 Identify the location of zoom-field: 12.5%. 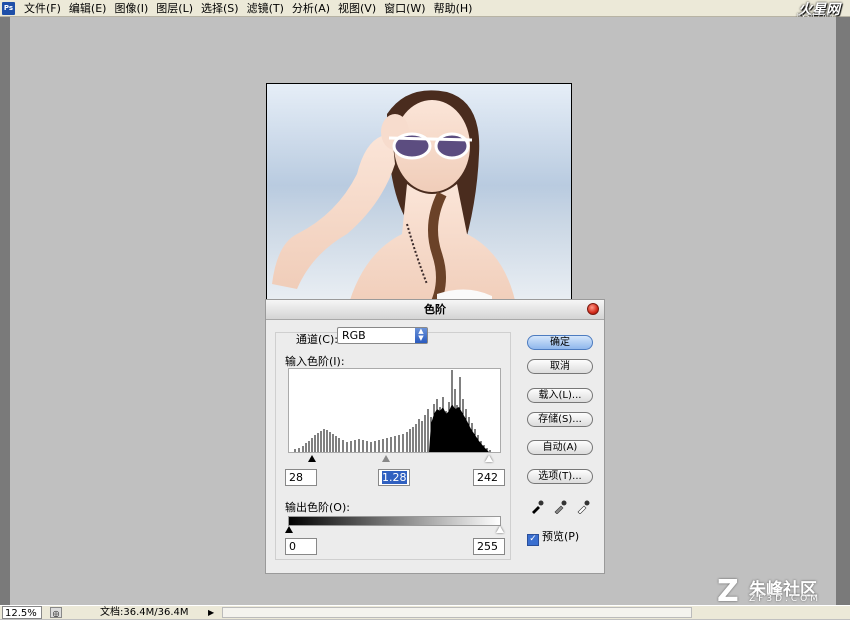
(22, 612).